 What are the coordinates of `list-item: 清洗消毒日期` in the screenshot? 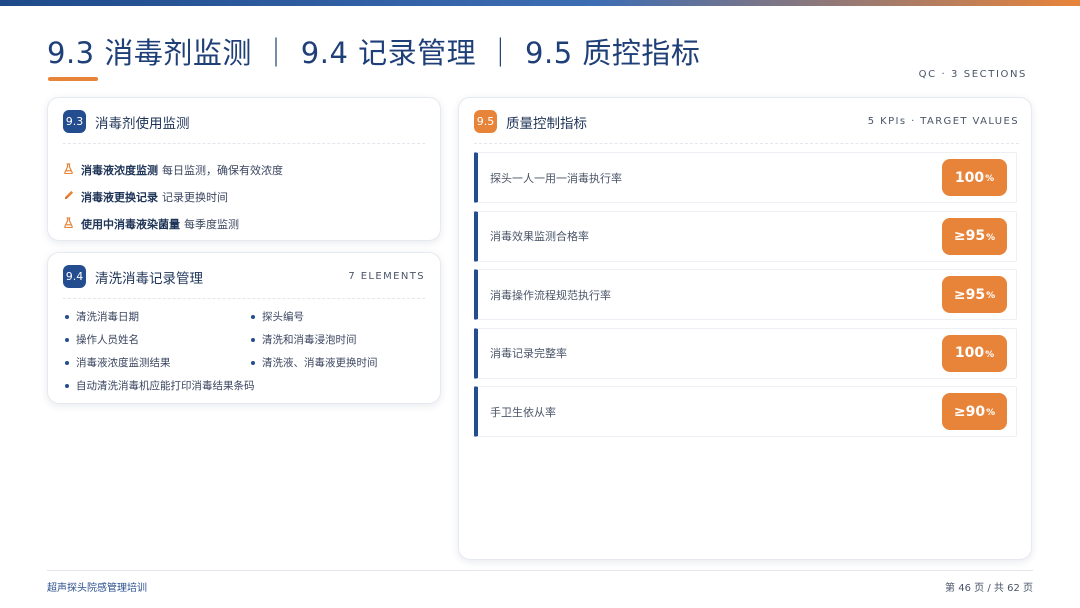 It's located at (156, 316).